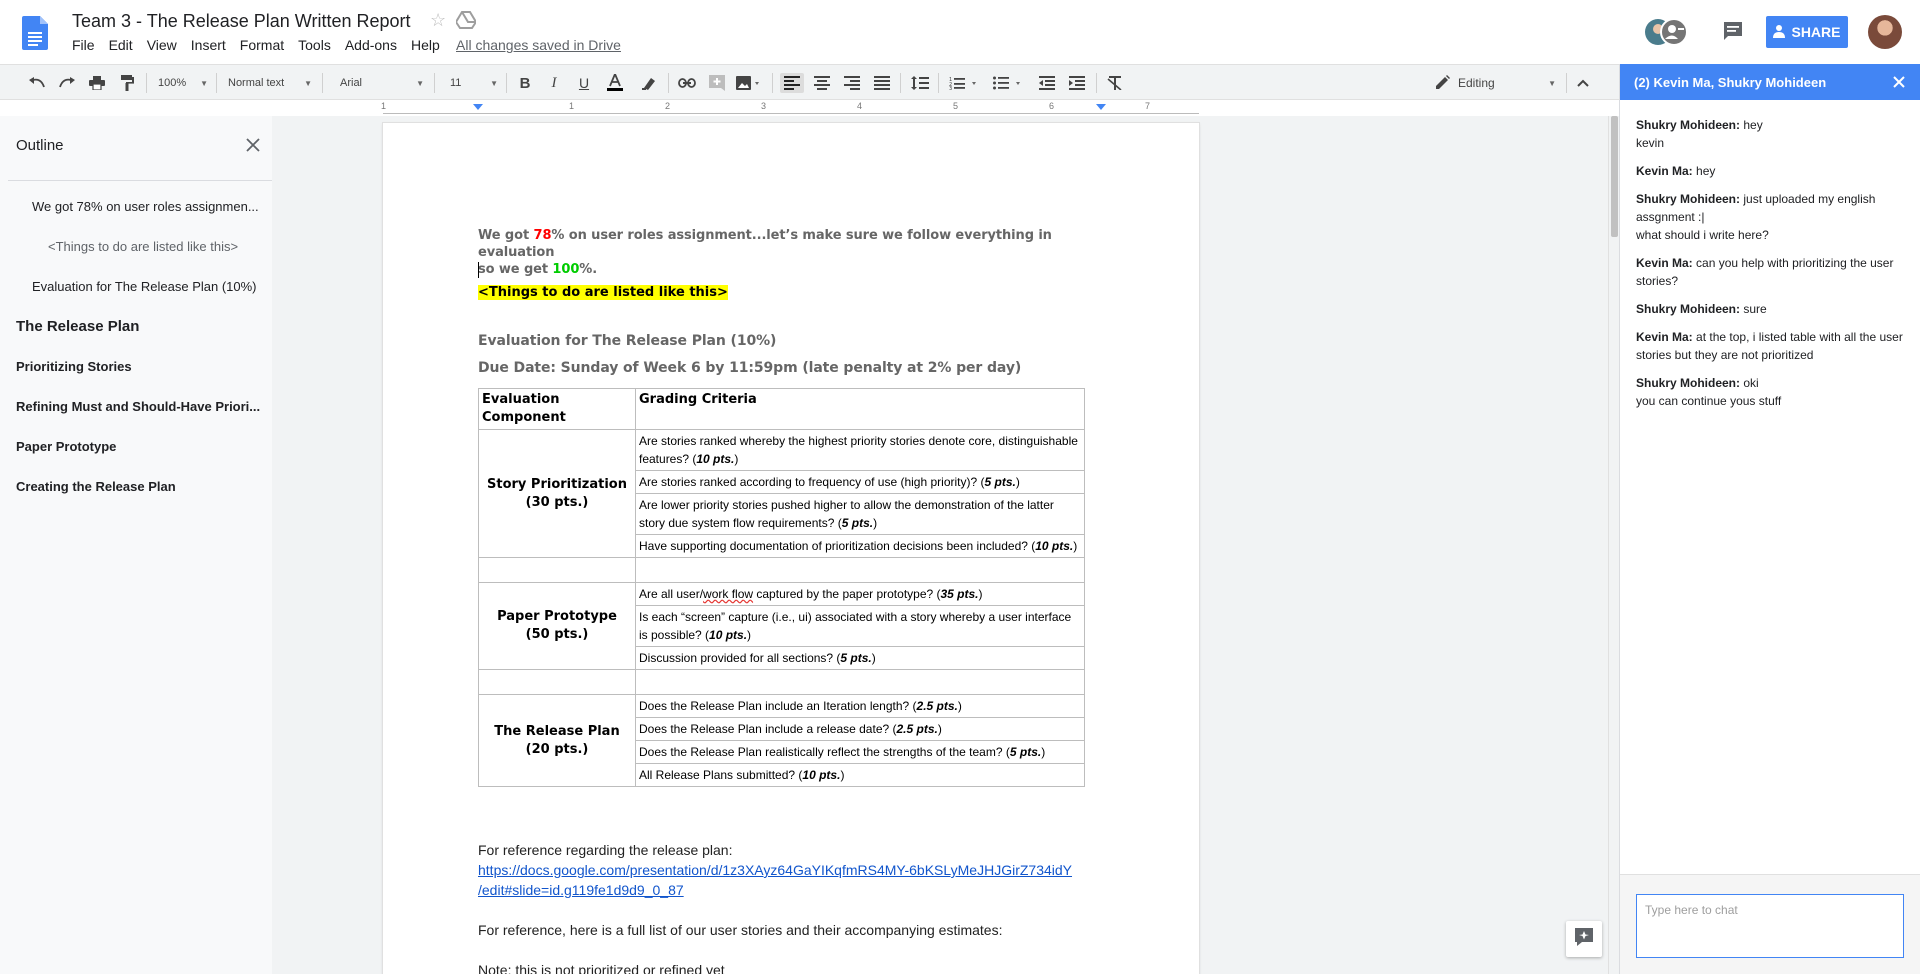 The image size is (1920, 974). Describe the element at coordinates (438, 20) in the screenshot. I see `star-icon: ☆` at that location.